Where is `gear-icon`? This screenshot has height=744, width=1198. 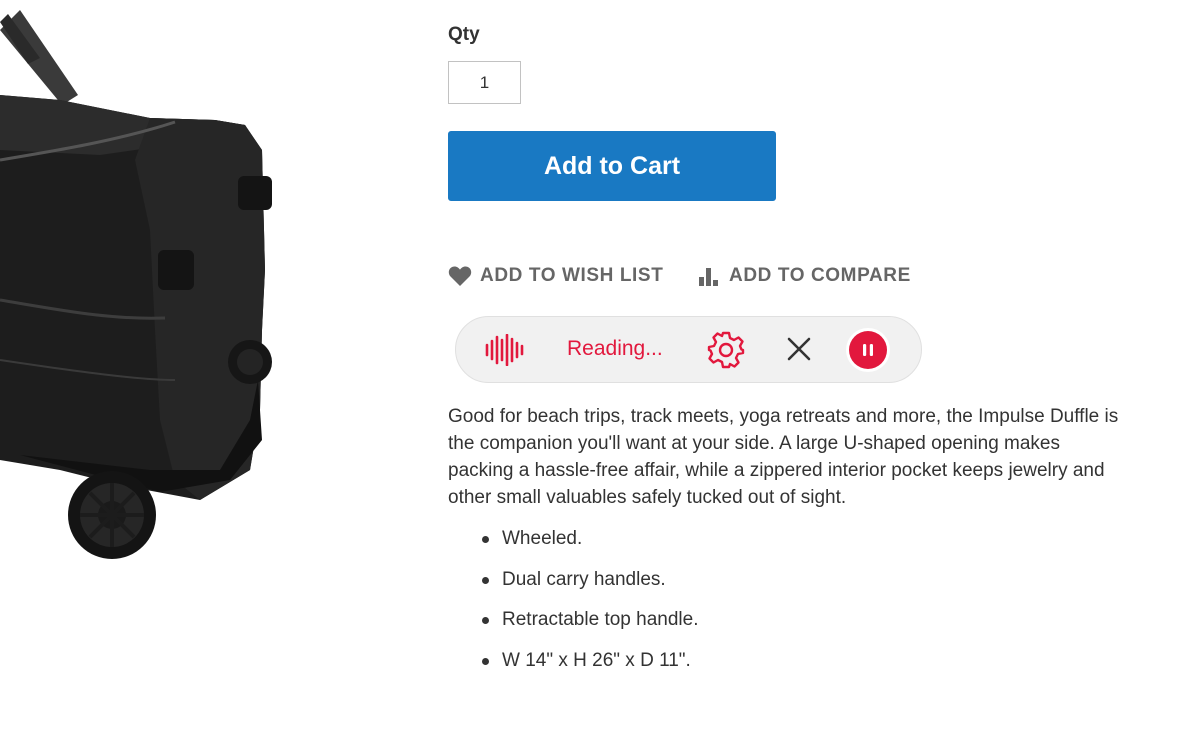 gear-icon is located at coordinates (726, 350).